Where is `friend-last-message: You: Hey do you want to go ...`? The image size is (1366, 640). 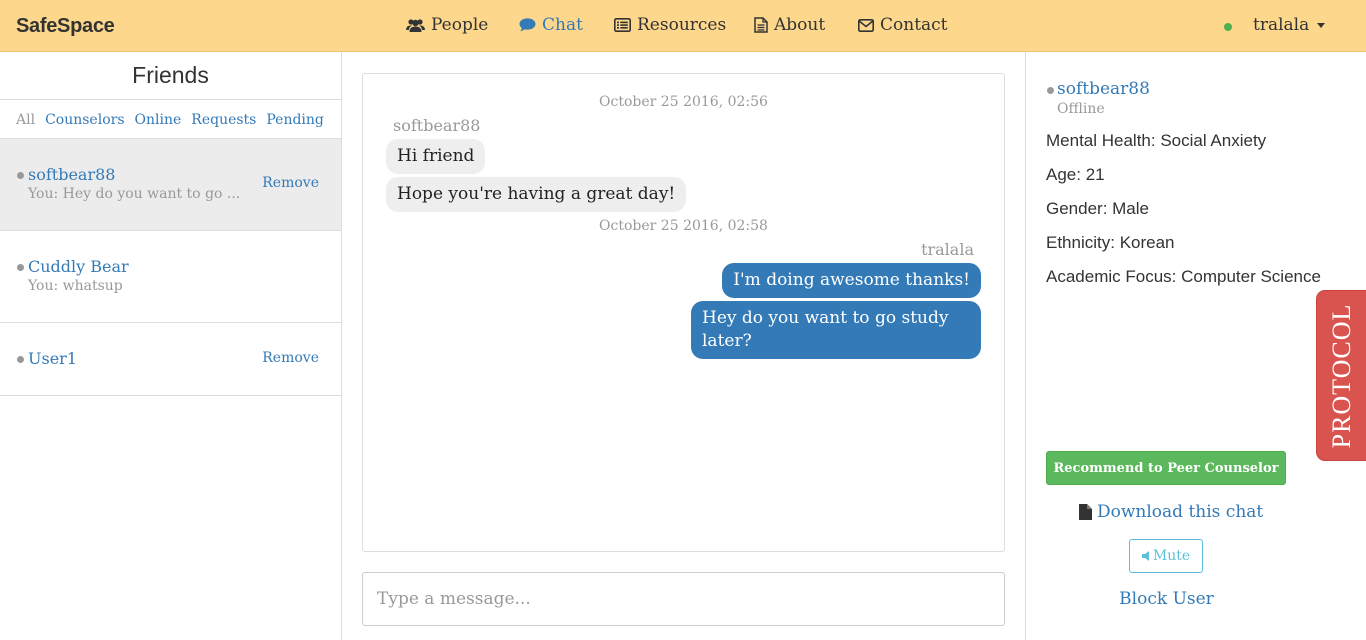 friend-last-message: You: Hey do you want to go ... is located at coordinates (134, 194).